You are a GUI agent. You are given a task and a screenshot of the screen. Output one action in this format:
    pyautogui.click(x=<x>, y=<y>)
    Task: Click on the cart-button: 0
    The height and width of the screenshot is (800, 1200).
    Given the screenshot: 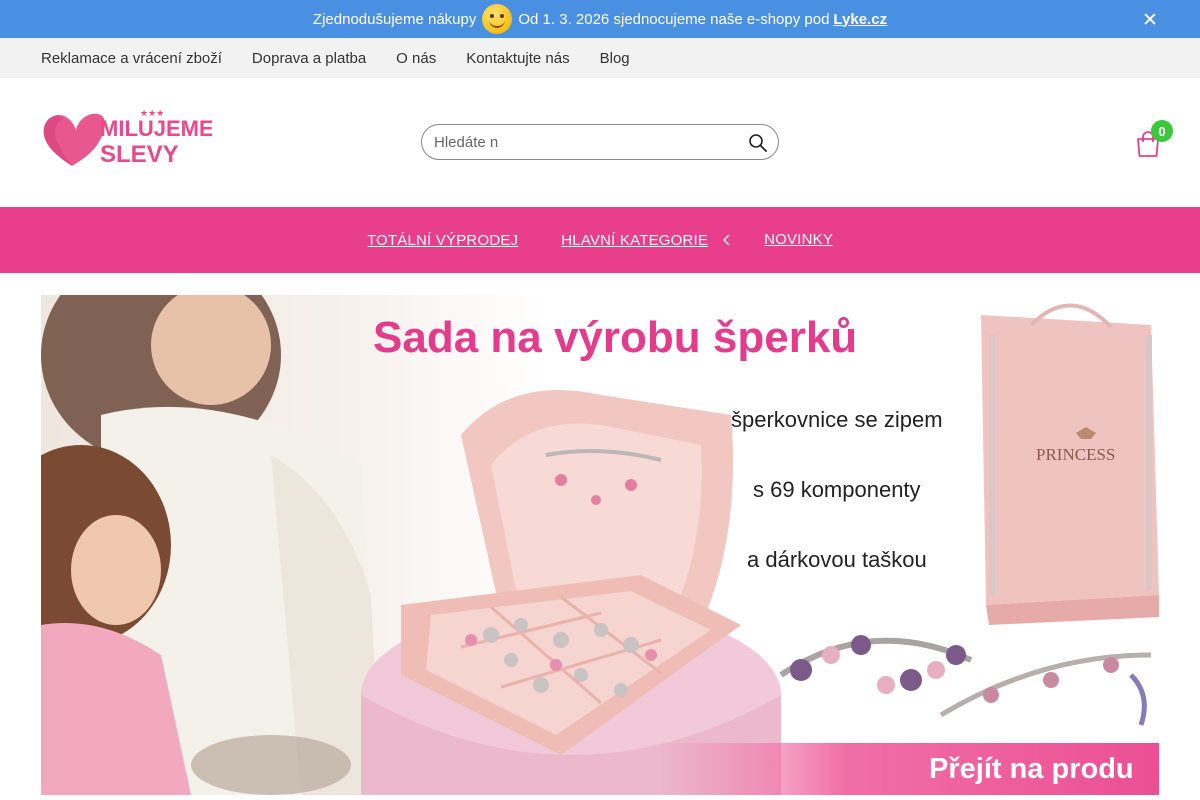 What is the action you would take?
    pyautogui.click(x=1154, y=140)
    